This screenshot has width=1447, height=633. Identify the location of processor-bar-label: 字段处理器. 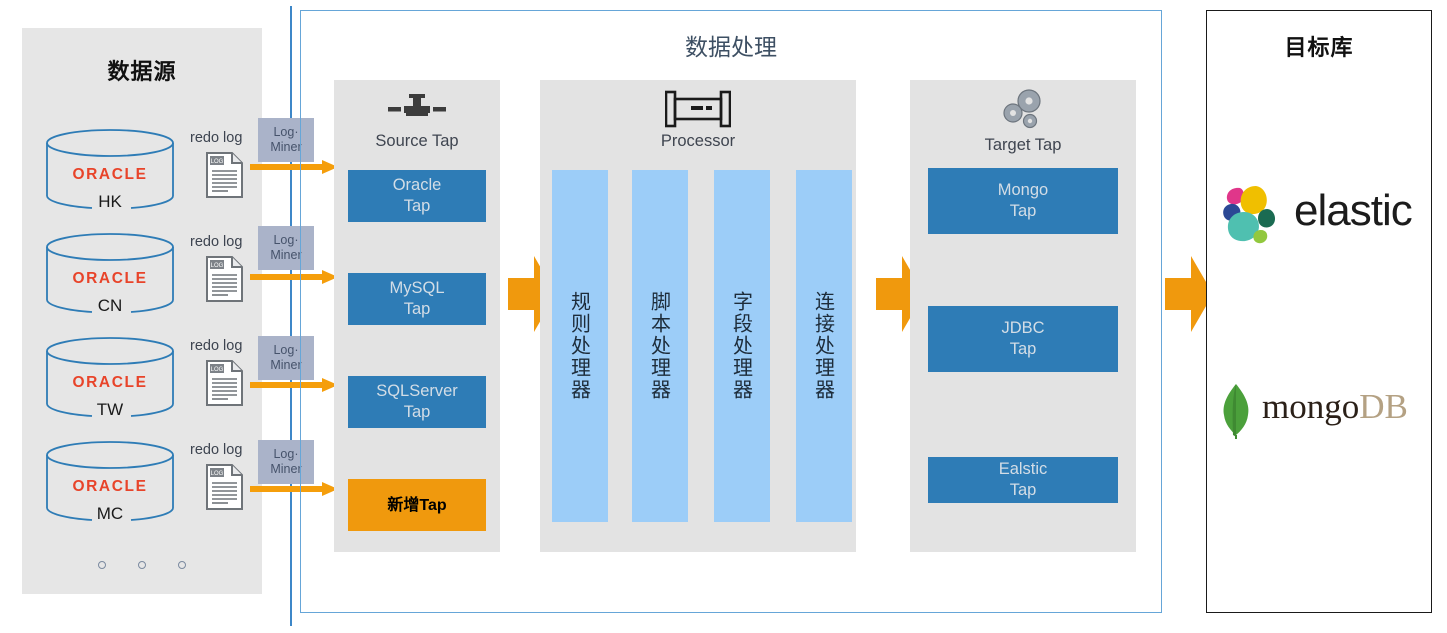
(741, 346).